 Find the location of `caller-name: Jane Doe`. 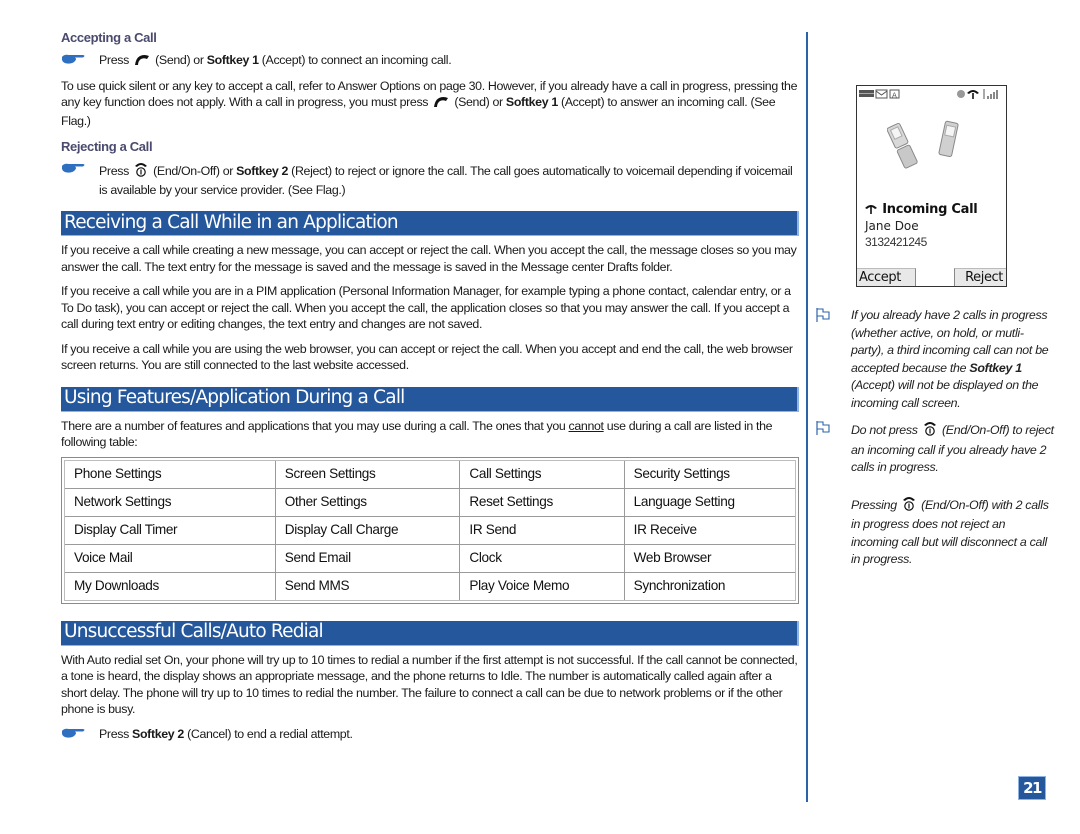

caller-name: Jane Doe is located at coordinates (892, 226).